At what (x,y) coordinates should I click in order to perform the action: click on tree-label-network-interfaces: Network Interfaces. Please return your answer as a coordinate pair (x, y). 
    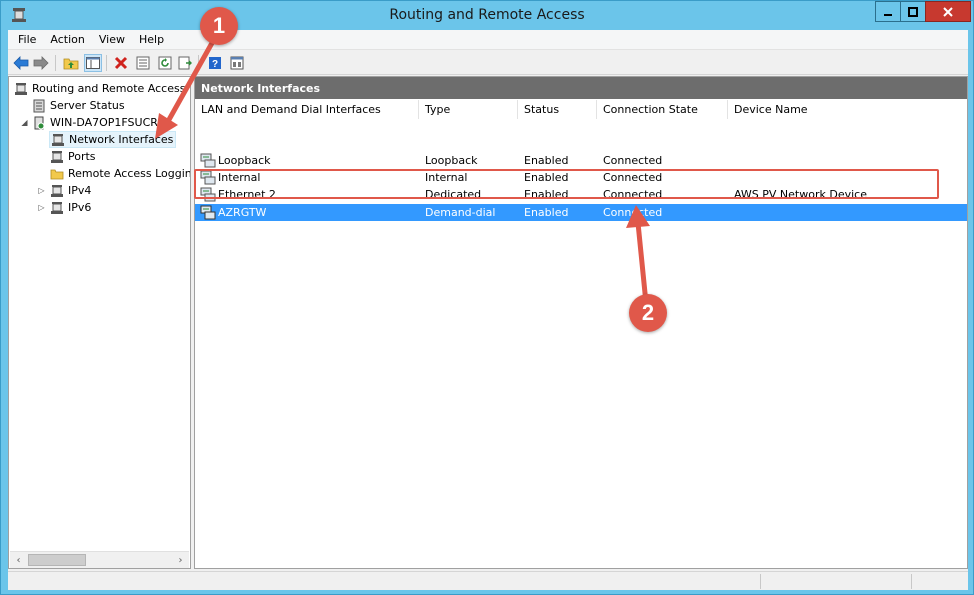
    Looking at the image, I should click on (121, 139).